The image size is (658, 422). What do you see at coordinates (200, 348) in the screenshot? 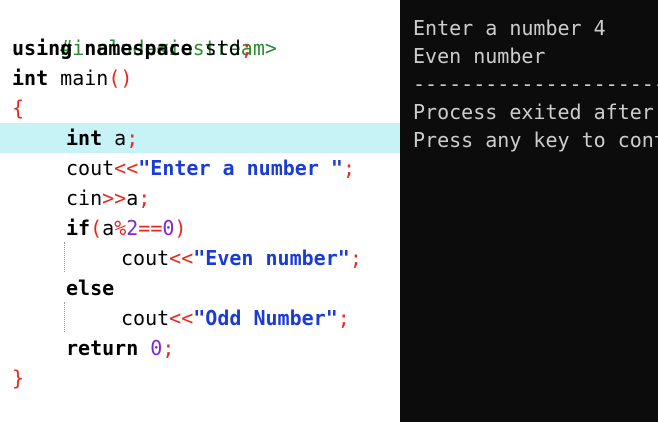
I see `code-line-return: return 0;` at bounding box center [200, 348].